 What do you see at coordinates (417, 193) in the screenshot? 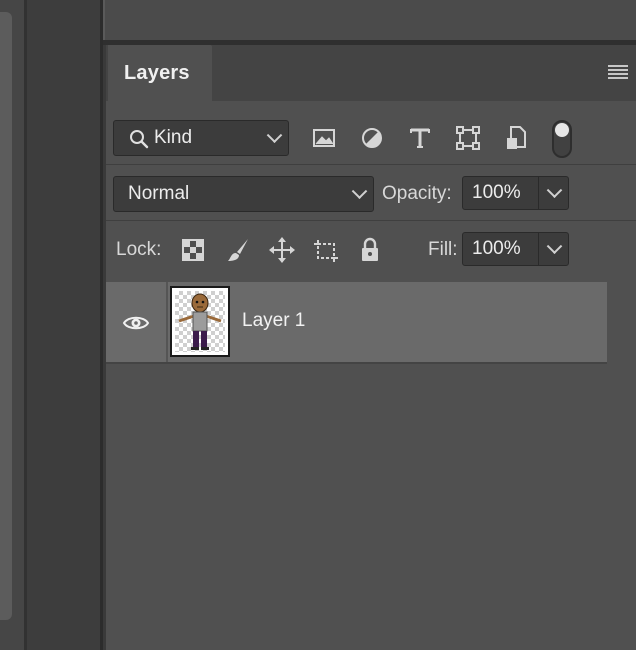
I see `opacity-label: Opacity:` at bounding box center [417, 193].